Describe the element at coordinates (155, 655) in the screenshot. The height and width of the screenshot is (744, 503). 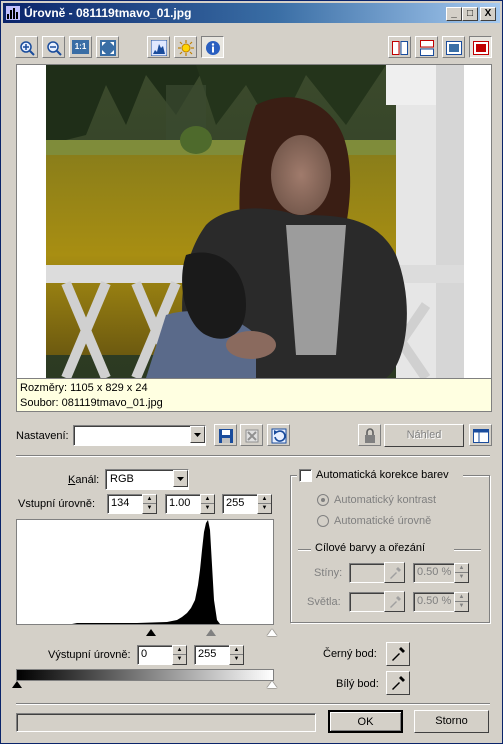
I see `output-black-field: 0` at that location.